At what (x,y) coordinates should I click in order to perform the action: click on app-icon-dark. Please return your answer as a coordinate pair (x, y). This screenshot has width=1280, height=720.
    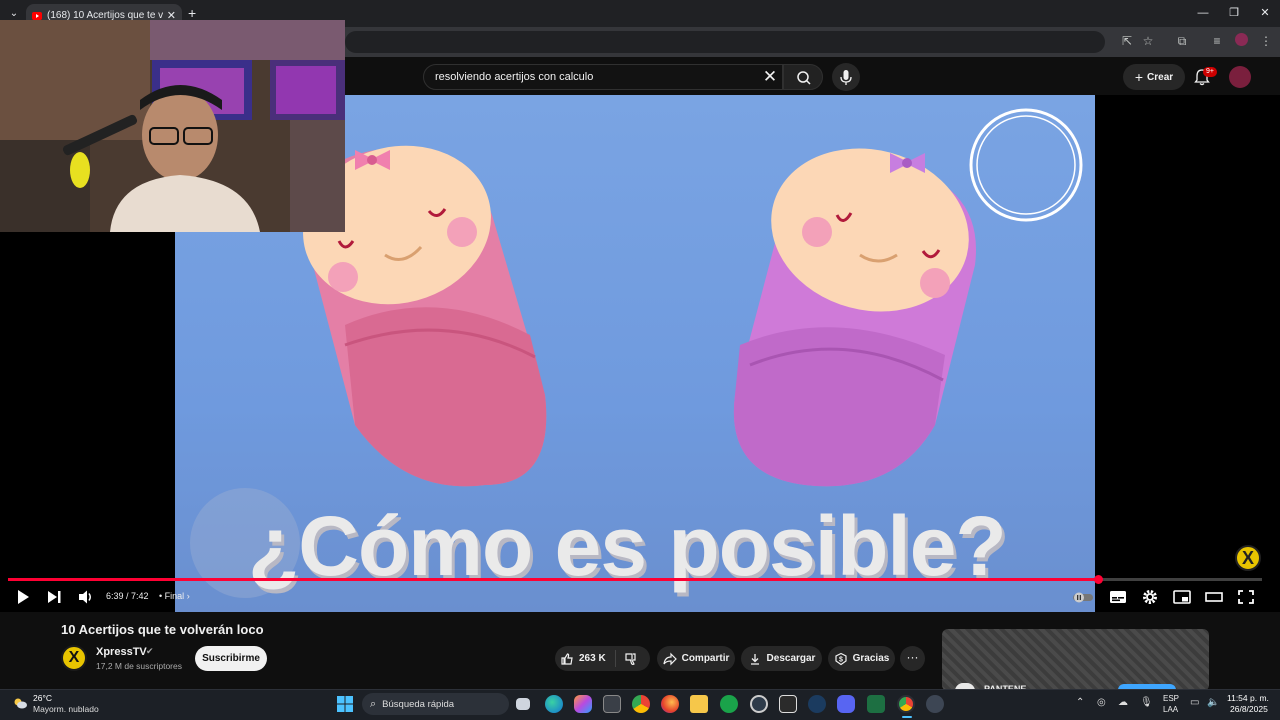
    Looking at the image, I should click on (612, 704).